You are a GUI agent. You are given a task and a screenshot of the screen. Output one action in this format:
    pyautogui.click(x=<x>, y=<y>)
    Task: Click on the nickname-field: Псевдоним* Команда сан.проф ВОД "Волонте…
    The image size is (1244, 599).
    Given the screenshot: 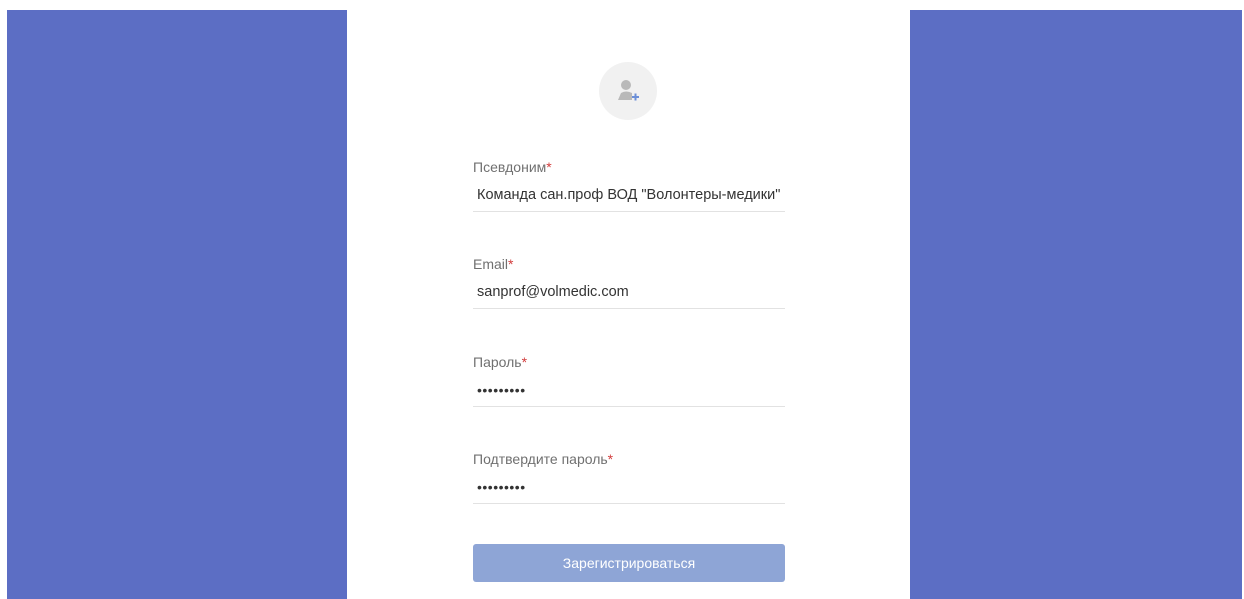 What is the action you would take?
    pyautogui.click(x=629, y=185)
    